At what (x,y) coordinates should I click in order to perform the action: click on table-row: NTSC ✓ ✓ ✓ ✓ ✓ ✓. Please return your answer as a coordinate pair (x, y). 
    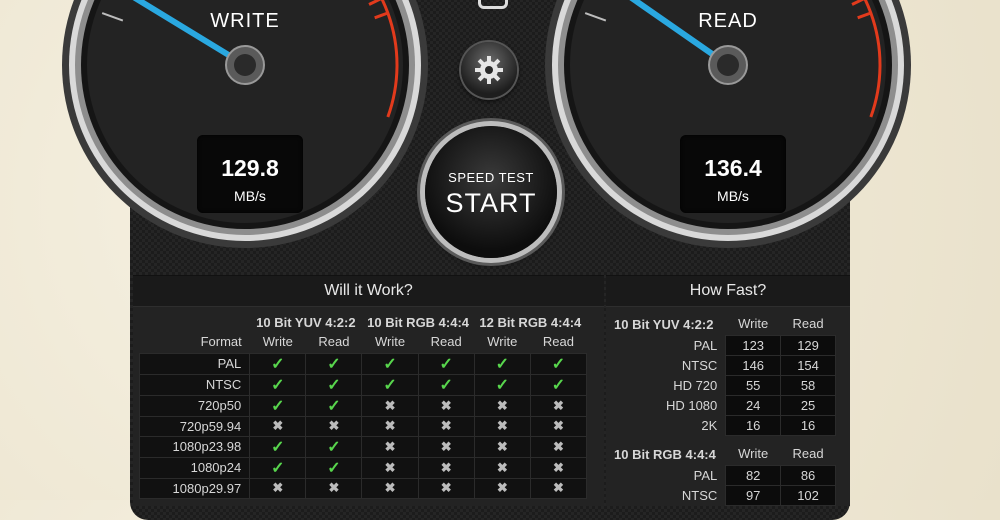
    Looking at the image, I should click on (363, 384).